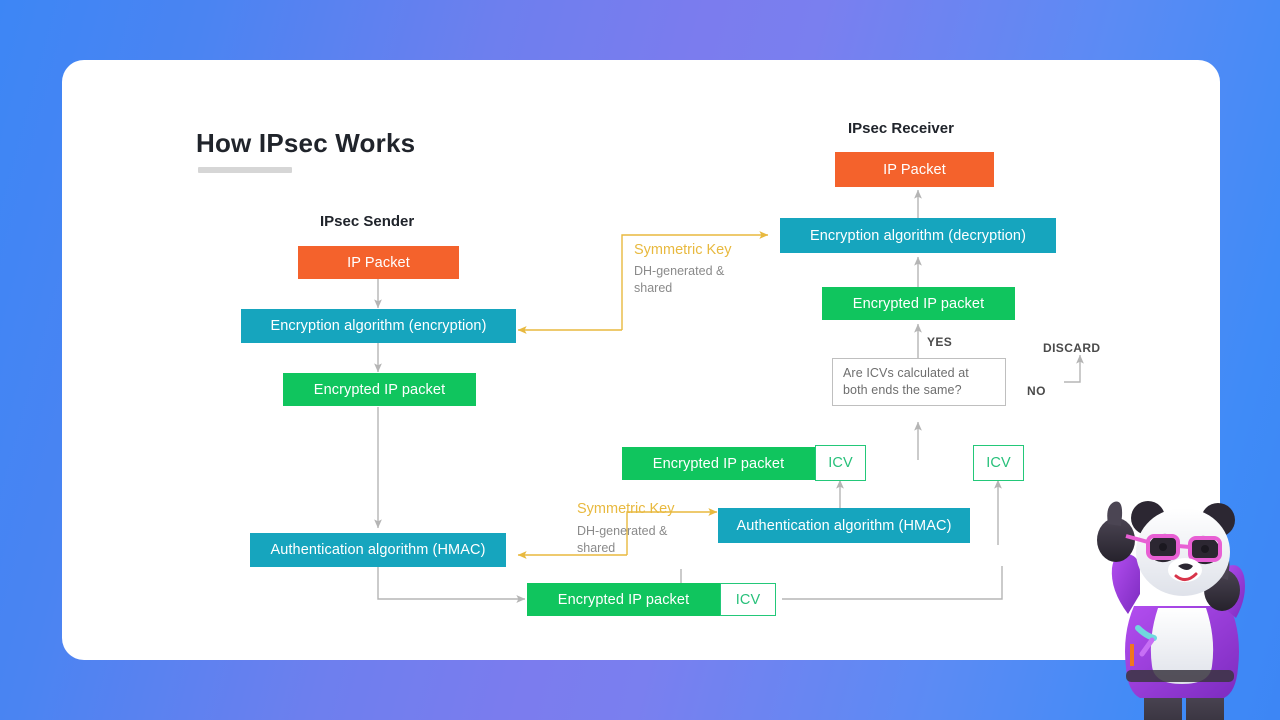 The image size is (1280, 720). What do you see at coordinates (679, 279) in the screenshot?
I see `symmetric-key-subtitle-upper: DH-generated & shared` at bounding box center [679, 279].